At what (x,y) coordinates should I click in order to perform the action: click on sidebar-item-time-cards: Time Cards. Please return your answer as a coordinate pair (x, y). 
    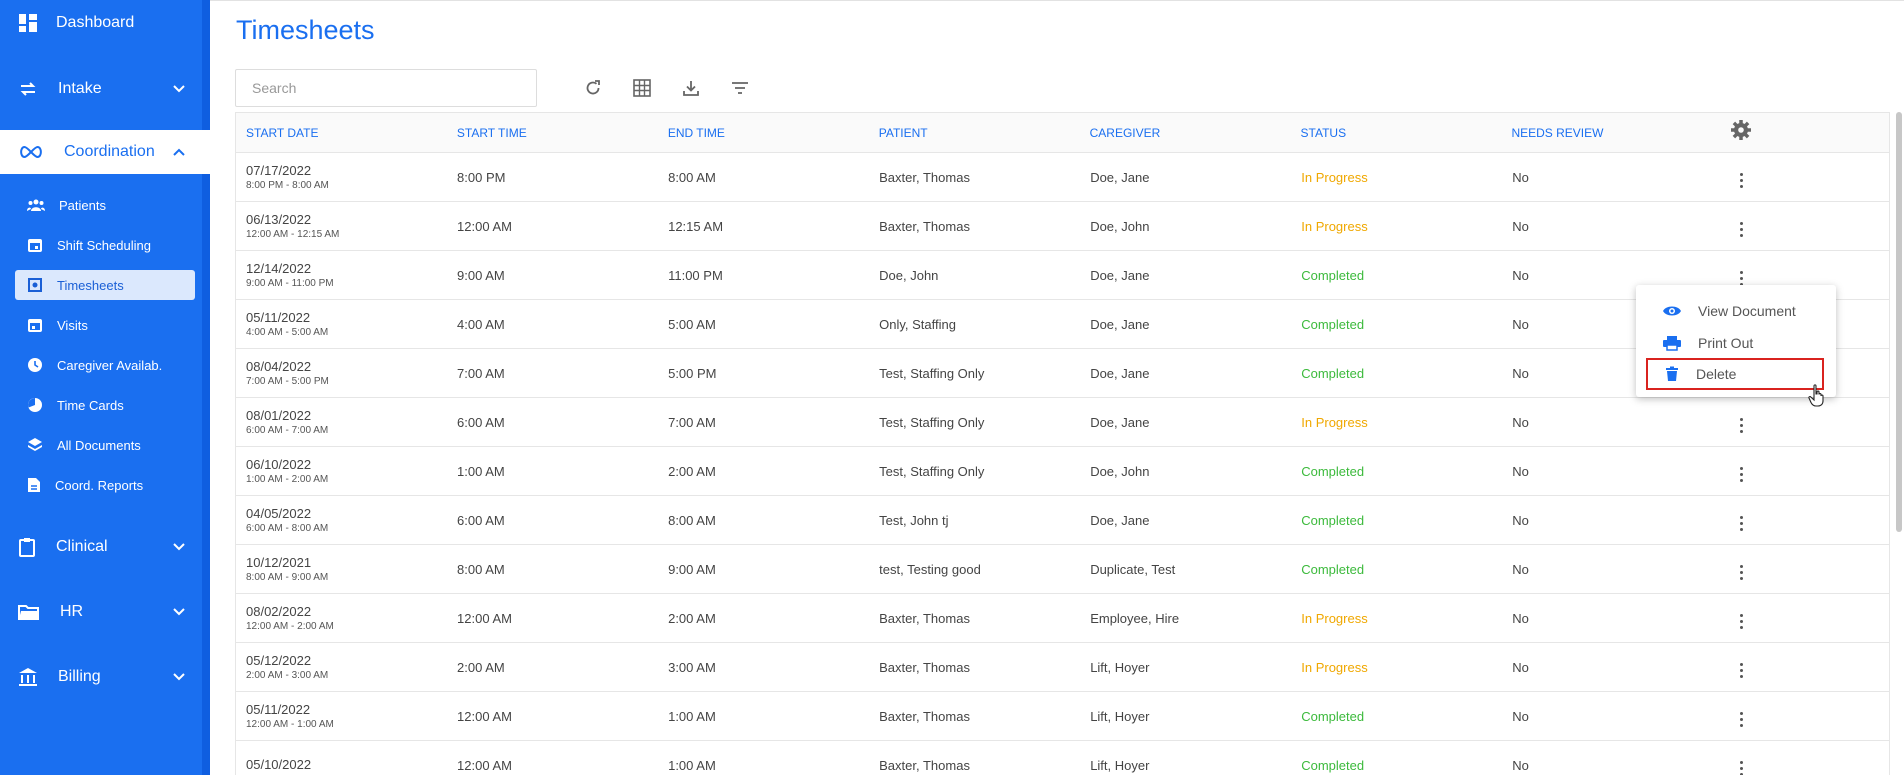
    Looking at the image, I should click on (105, 405).